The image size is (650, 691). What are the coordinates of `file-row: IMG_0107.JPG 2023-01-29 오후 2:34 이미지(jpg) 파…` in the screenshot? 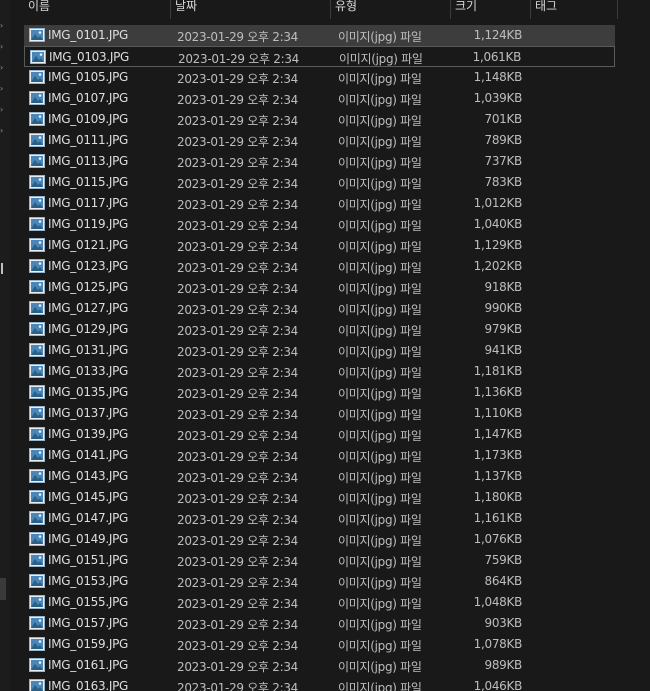 It's located at (319, 98).